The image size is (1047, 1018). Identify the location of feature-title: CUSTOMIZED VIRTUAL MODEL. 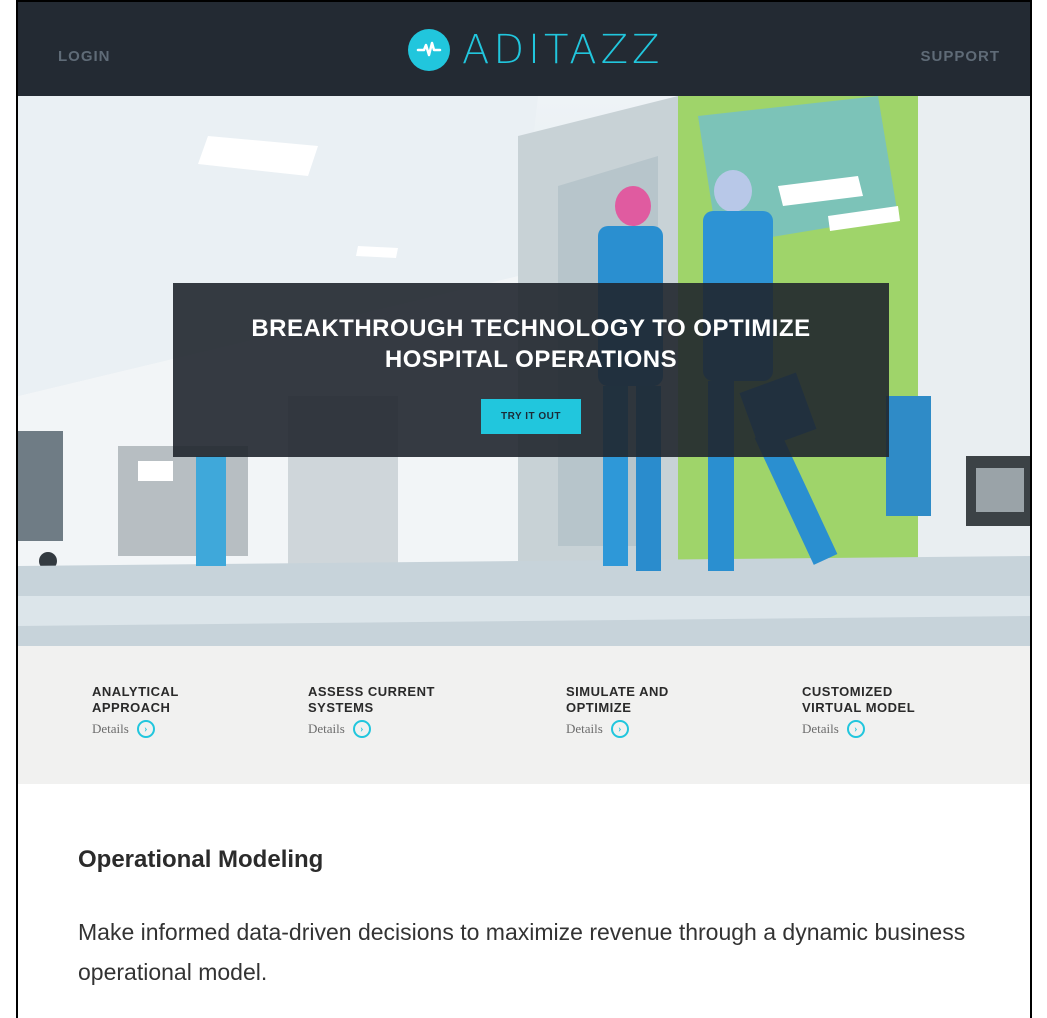
(859, 699).